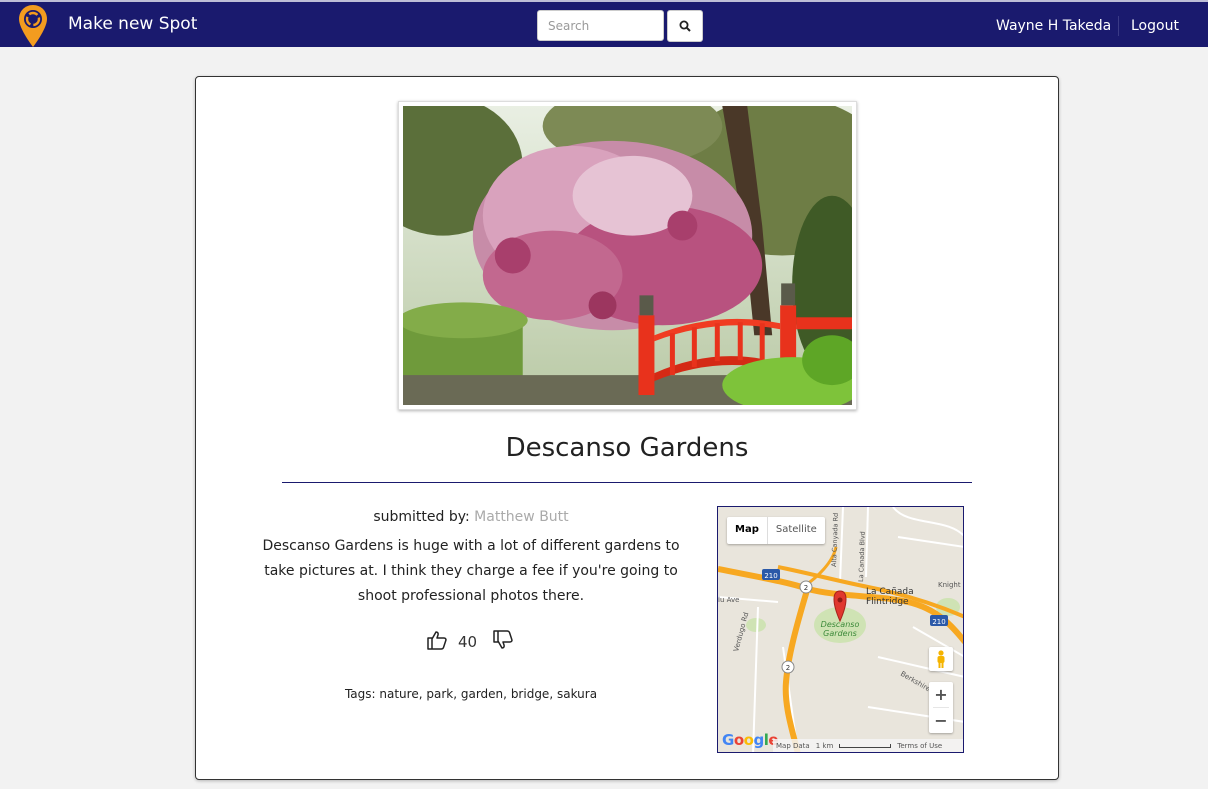  Describe the element at coordinates (439, 694) in the screenshot. I see `tag-link: park` at that location.